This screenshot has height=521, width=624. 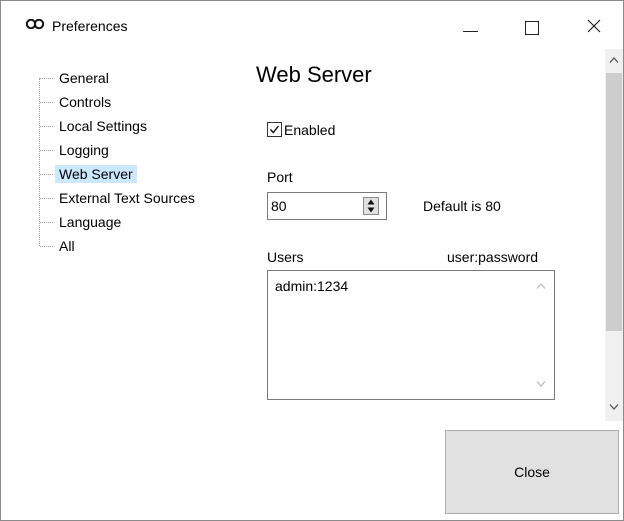 What do you see at coordinates (279, 206) in the screenshot?
I see `port-value: 80` at bounding box center [279, 206].